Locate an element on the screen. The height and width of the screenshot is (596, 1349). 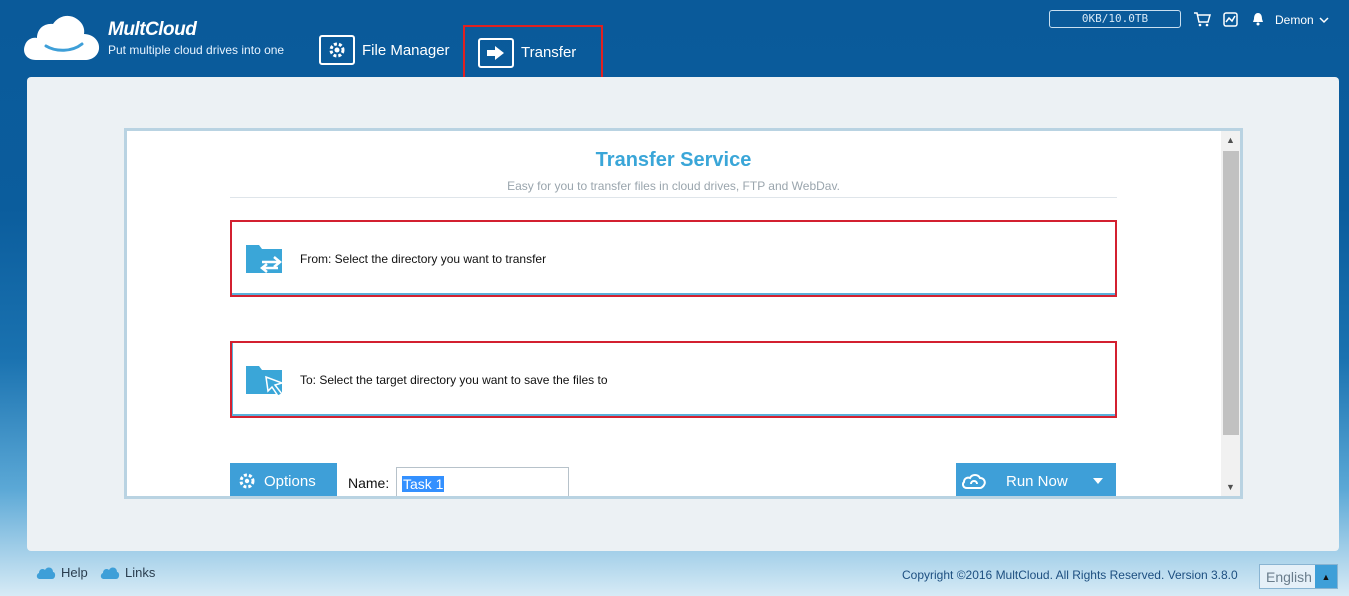
options-label: Options is located at coordinates (290, 481).